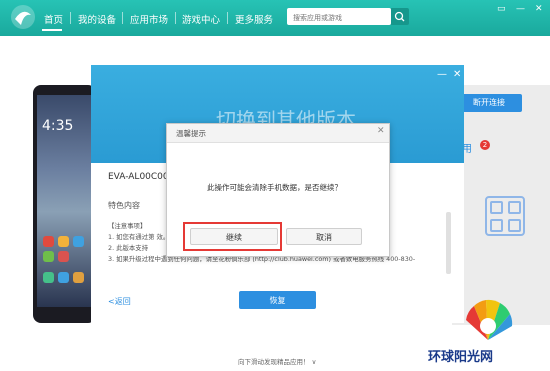 This screenshot has height=371, width=550. Describe the element at coordinates (254, 19) in the screenshot. I see `nav-more-services: 更多服务` at that location.